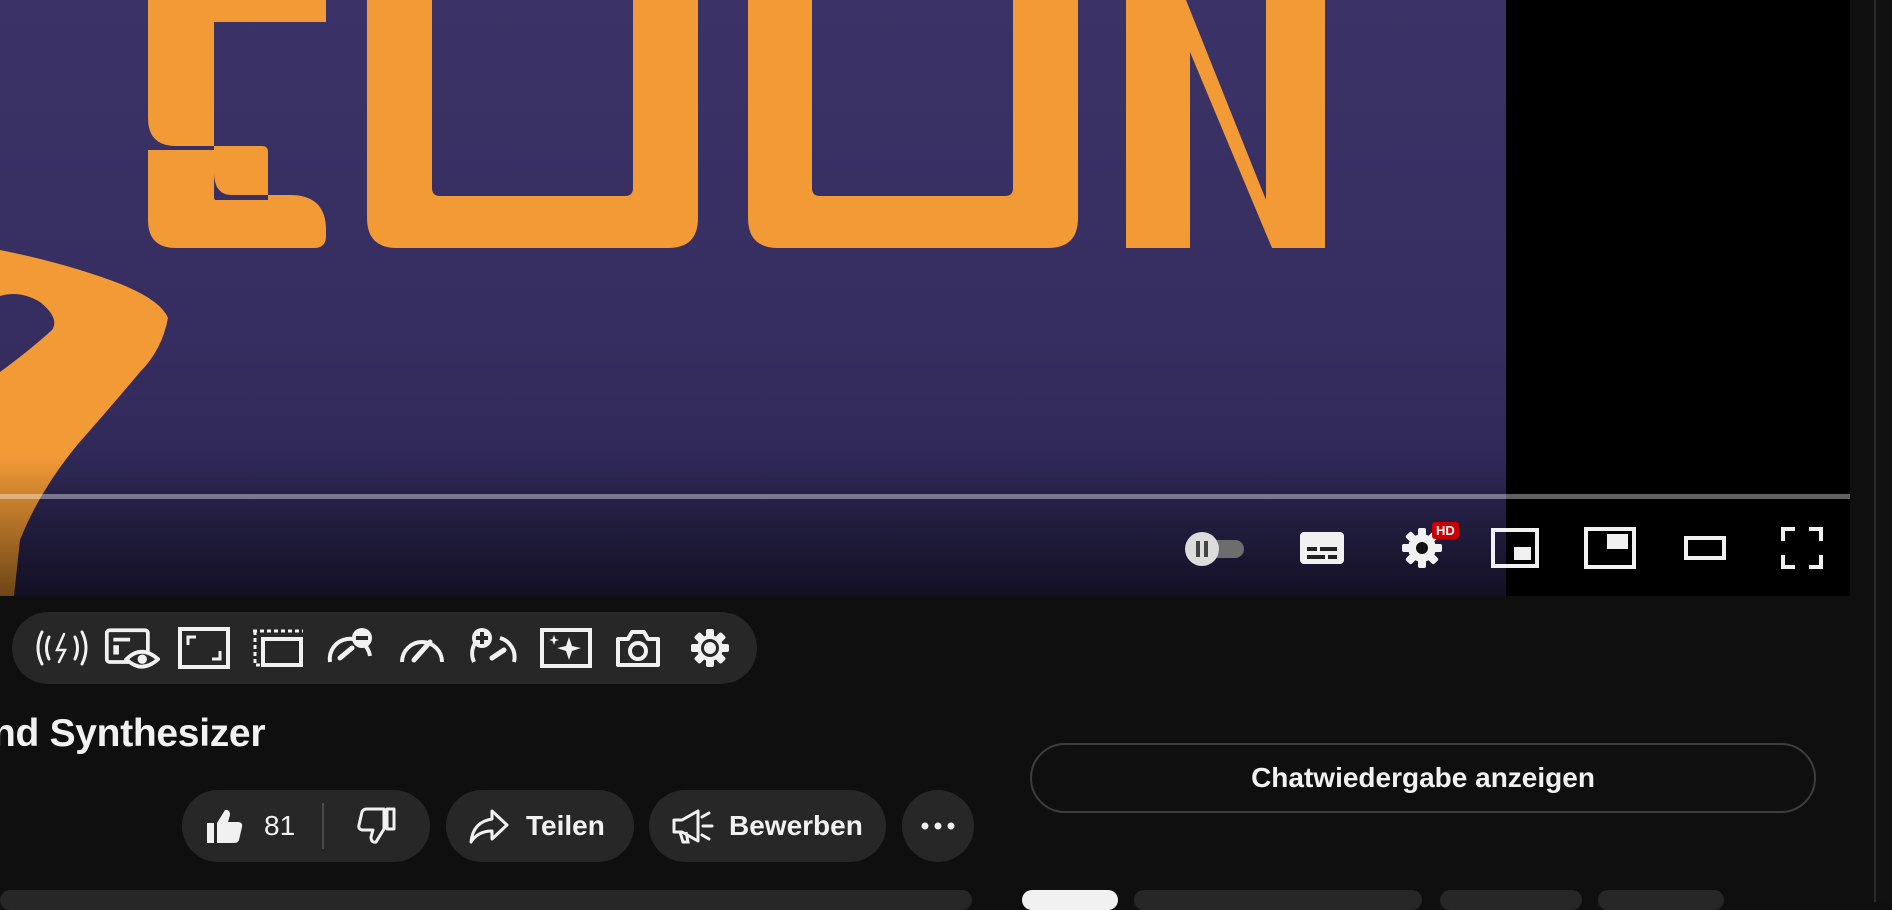 Image resolution: width=1892 pixels, height=910 pixels. I want to click on pip-button, so click(1610, 548).